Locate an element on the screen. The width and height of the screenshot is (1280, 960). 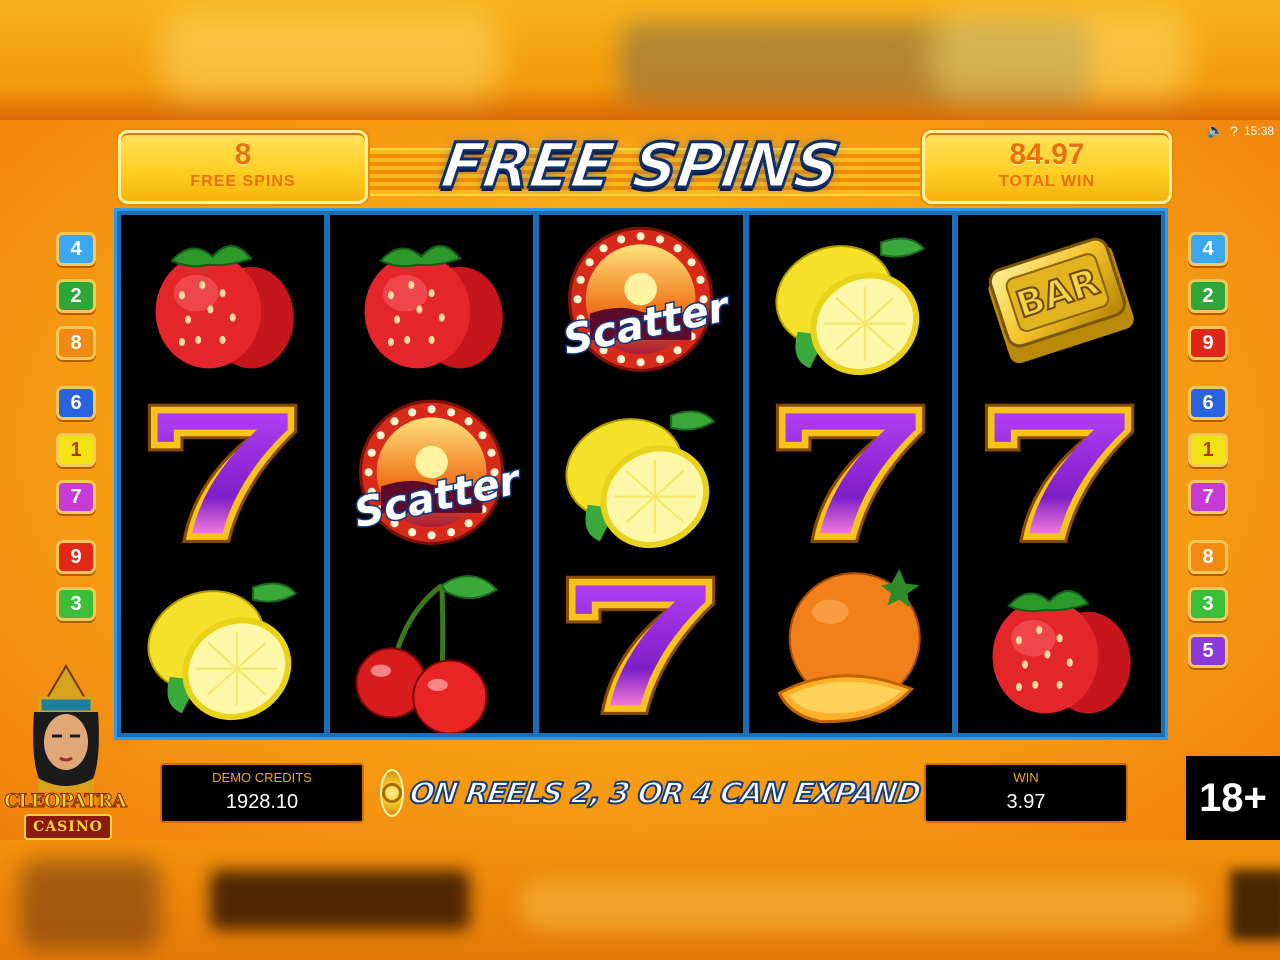
casino-logo: CLEOPATRA CASINO is located at coordinates (66, 750).